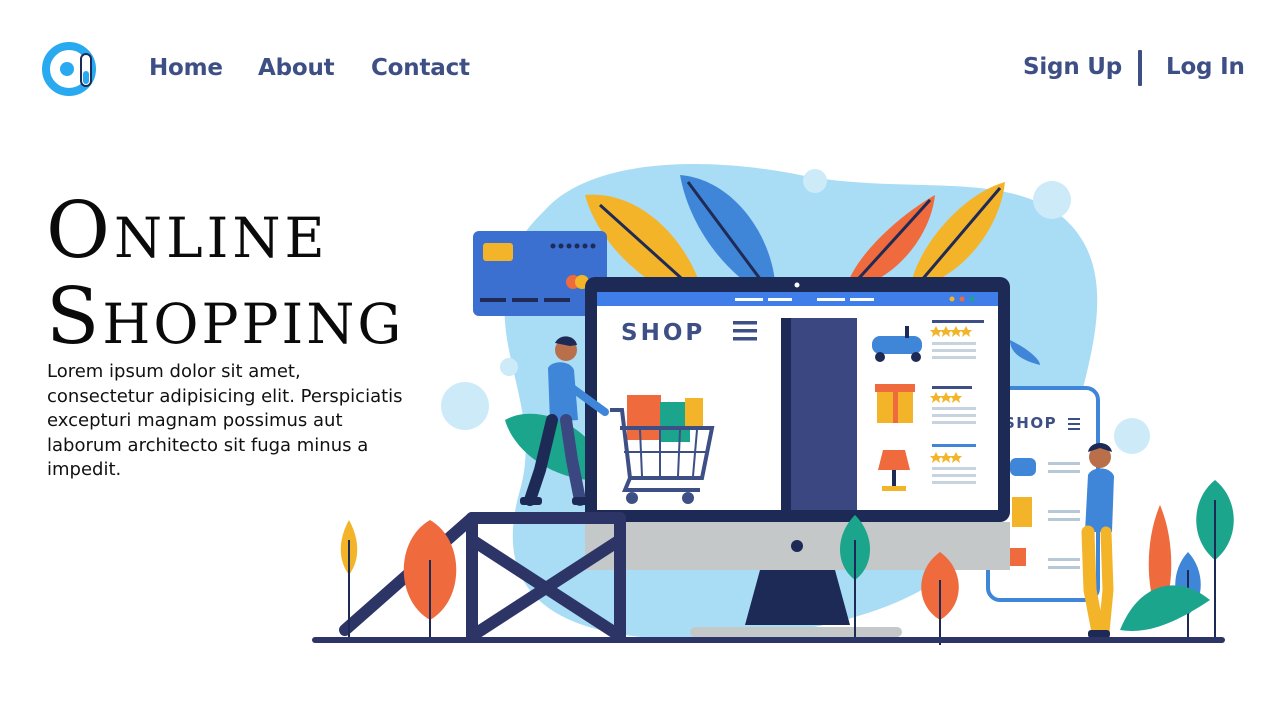 This screenshot has height=720, width=1280. What do you see at coordinates (895, 403) in the screenshot?
I see `gift-icon` at bounding box center [895, 403].